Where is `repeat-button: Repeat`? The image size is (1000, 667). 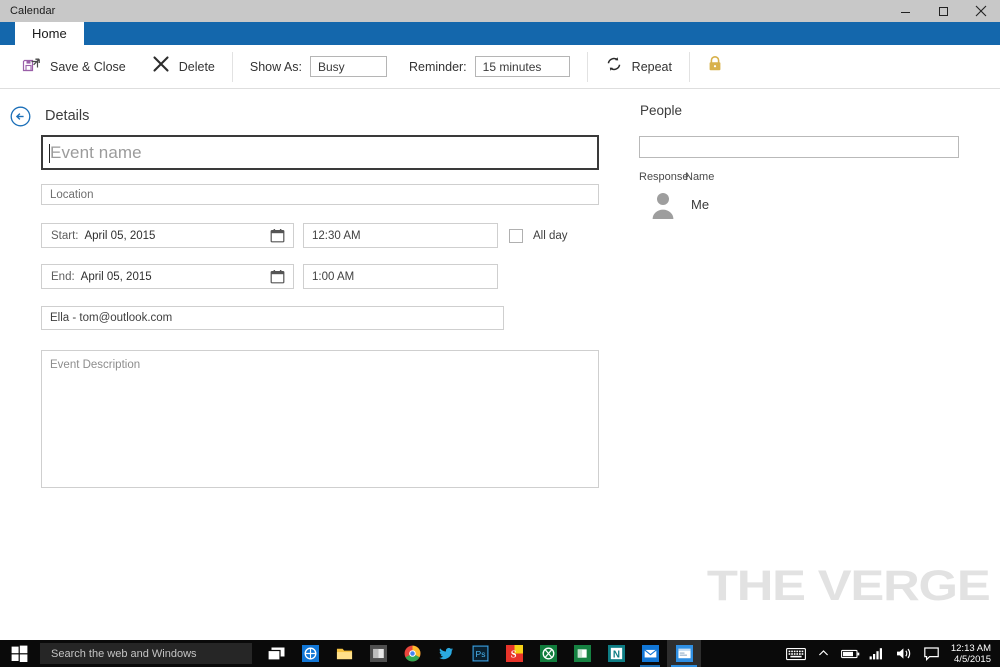 repeat-button: Repeat is located at coordinates (638, 67).